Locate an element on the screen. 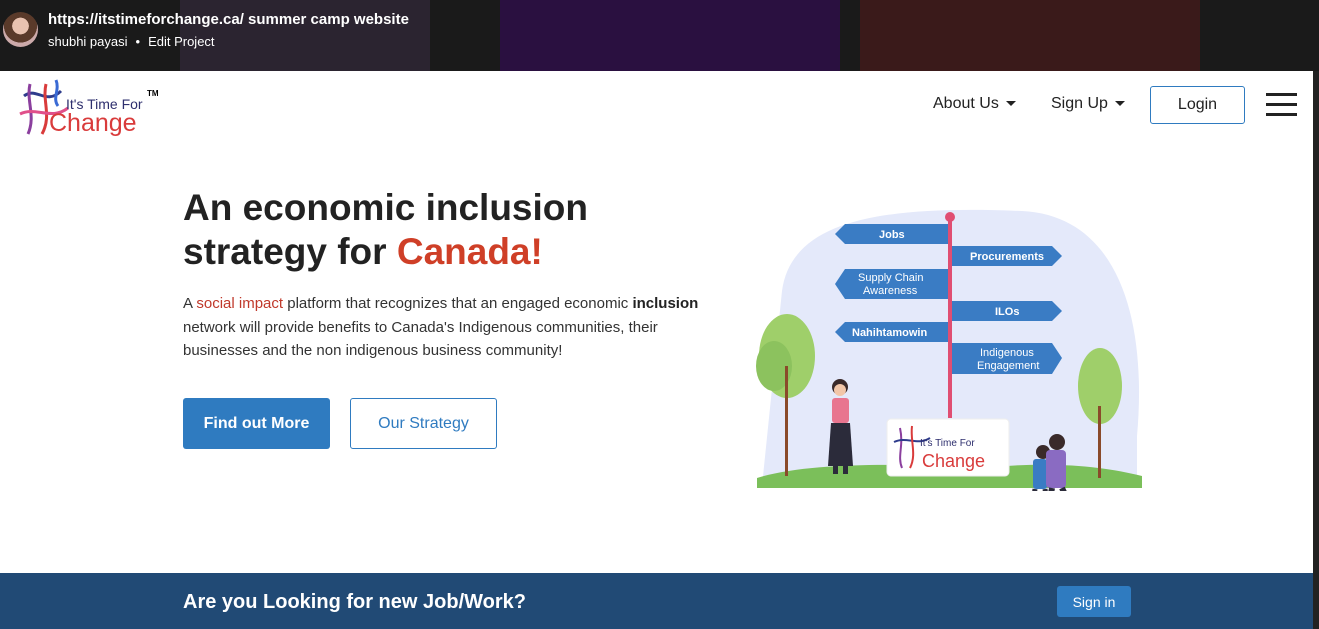 Image resolution: width=1319 pixels, height=629 pixels. sign-nahihtamowin: Nahihtamowin is located at coordinates (889, 333).